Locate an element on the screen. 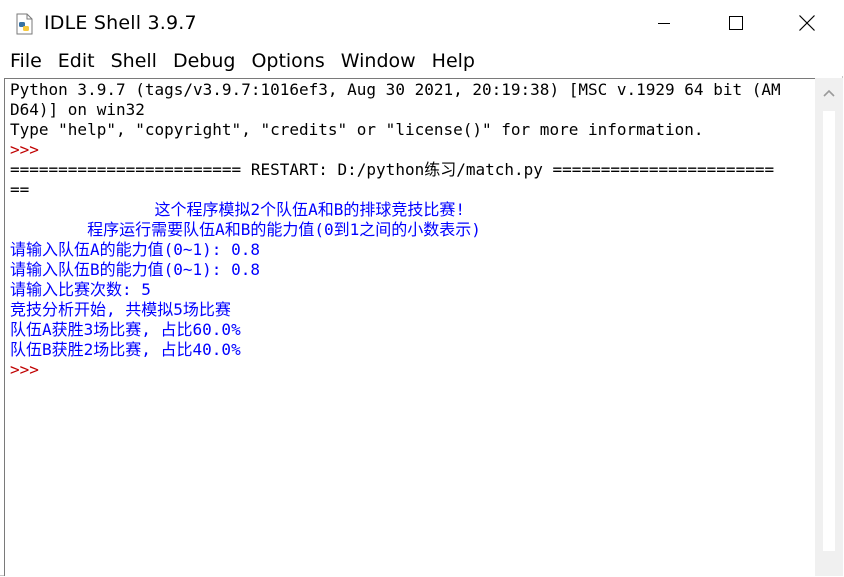 Image resolution: width=844 pixels, height=577 pixels. banner-line: D64)] on win32 is located at coordinates (77, 109).